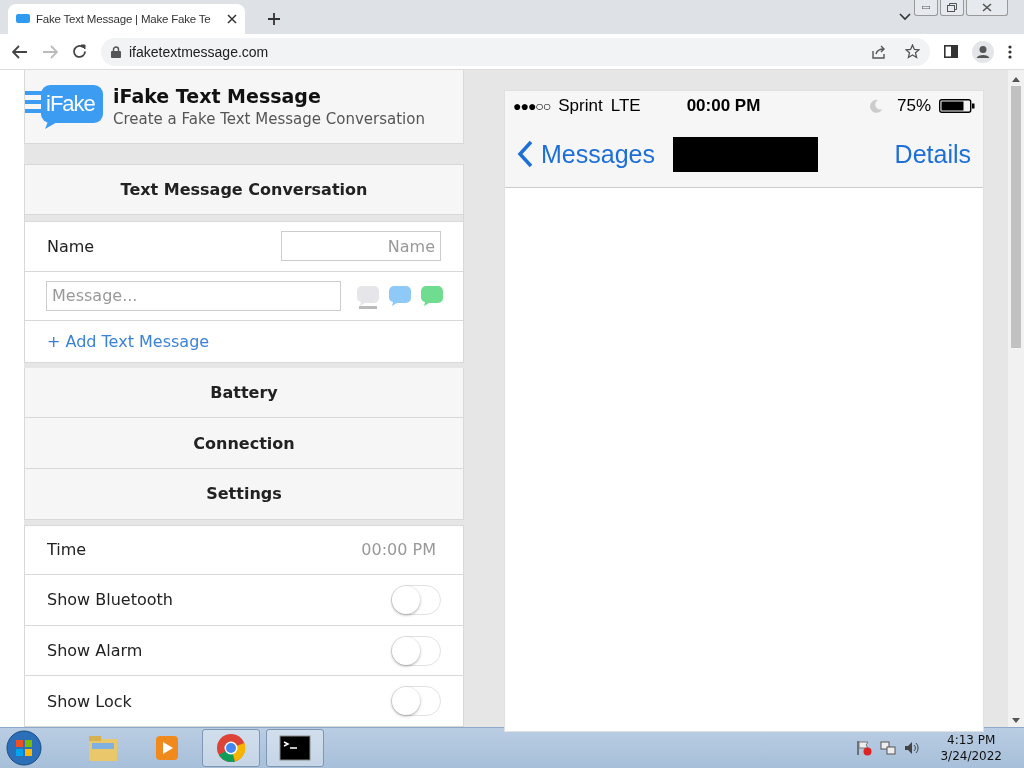 This screenshot has height=768, width=1024. Describe the element at coordinates (361, 246) in the screenshot. I see `name-field: Name` at that location.